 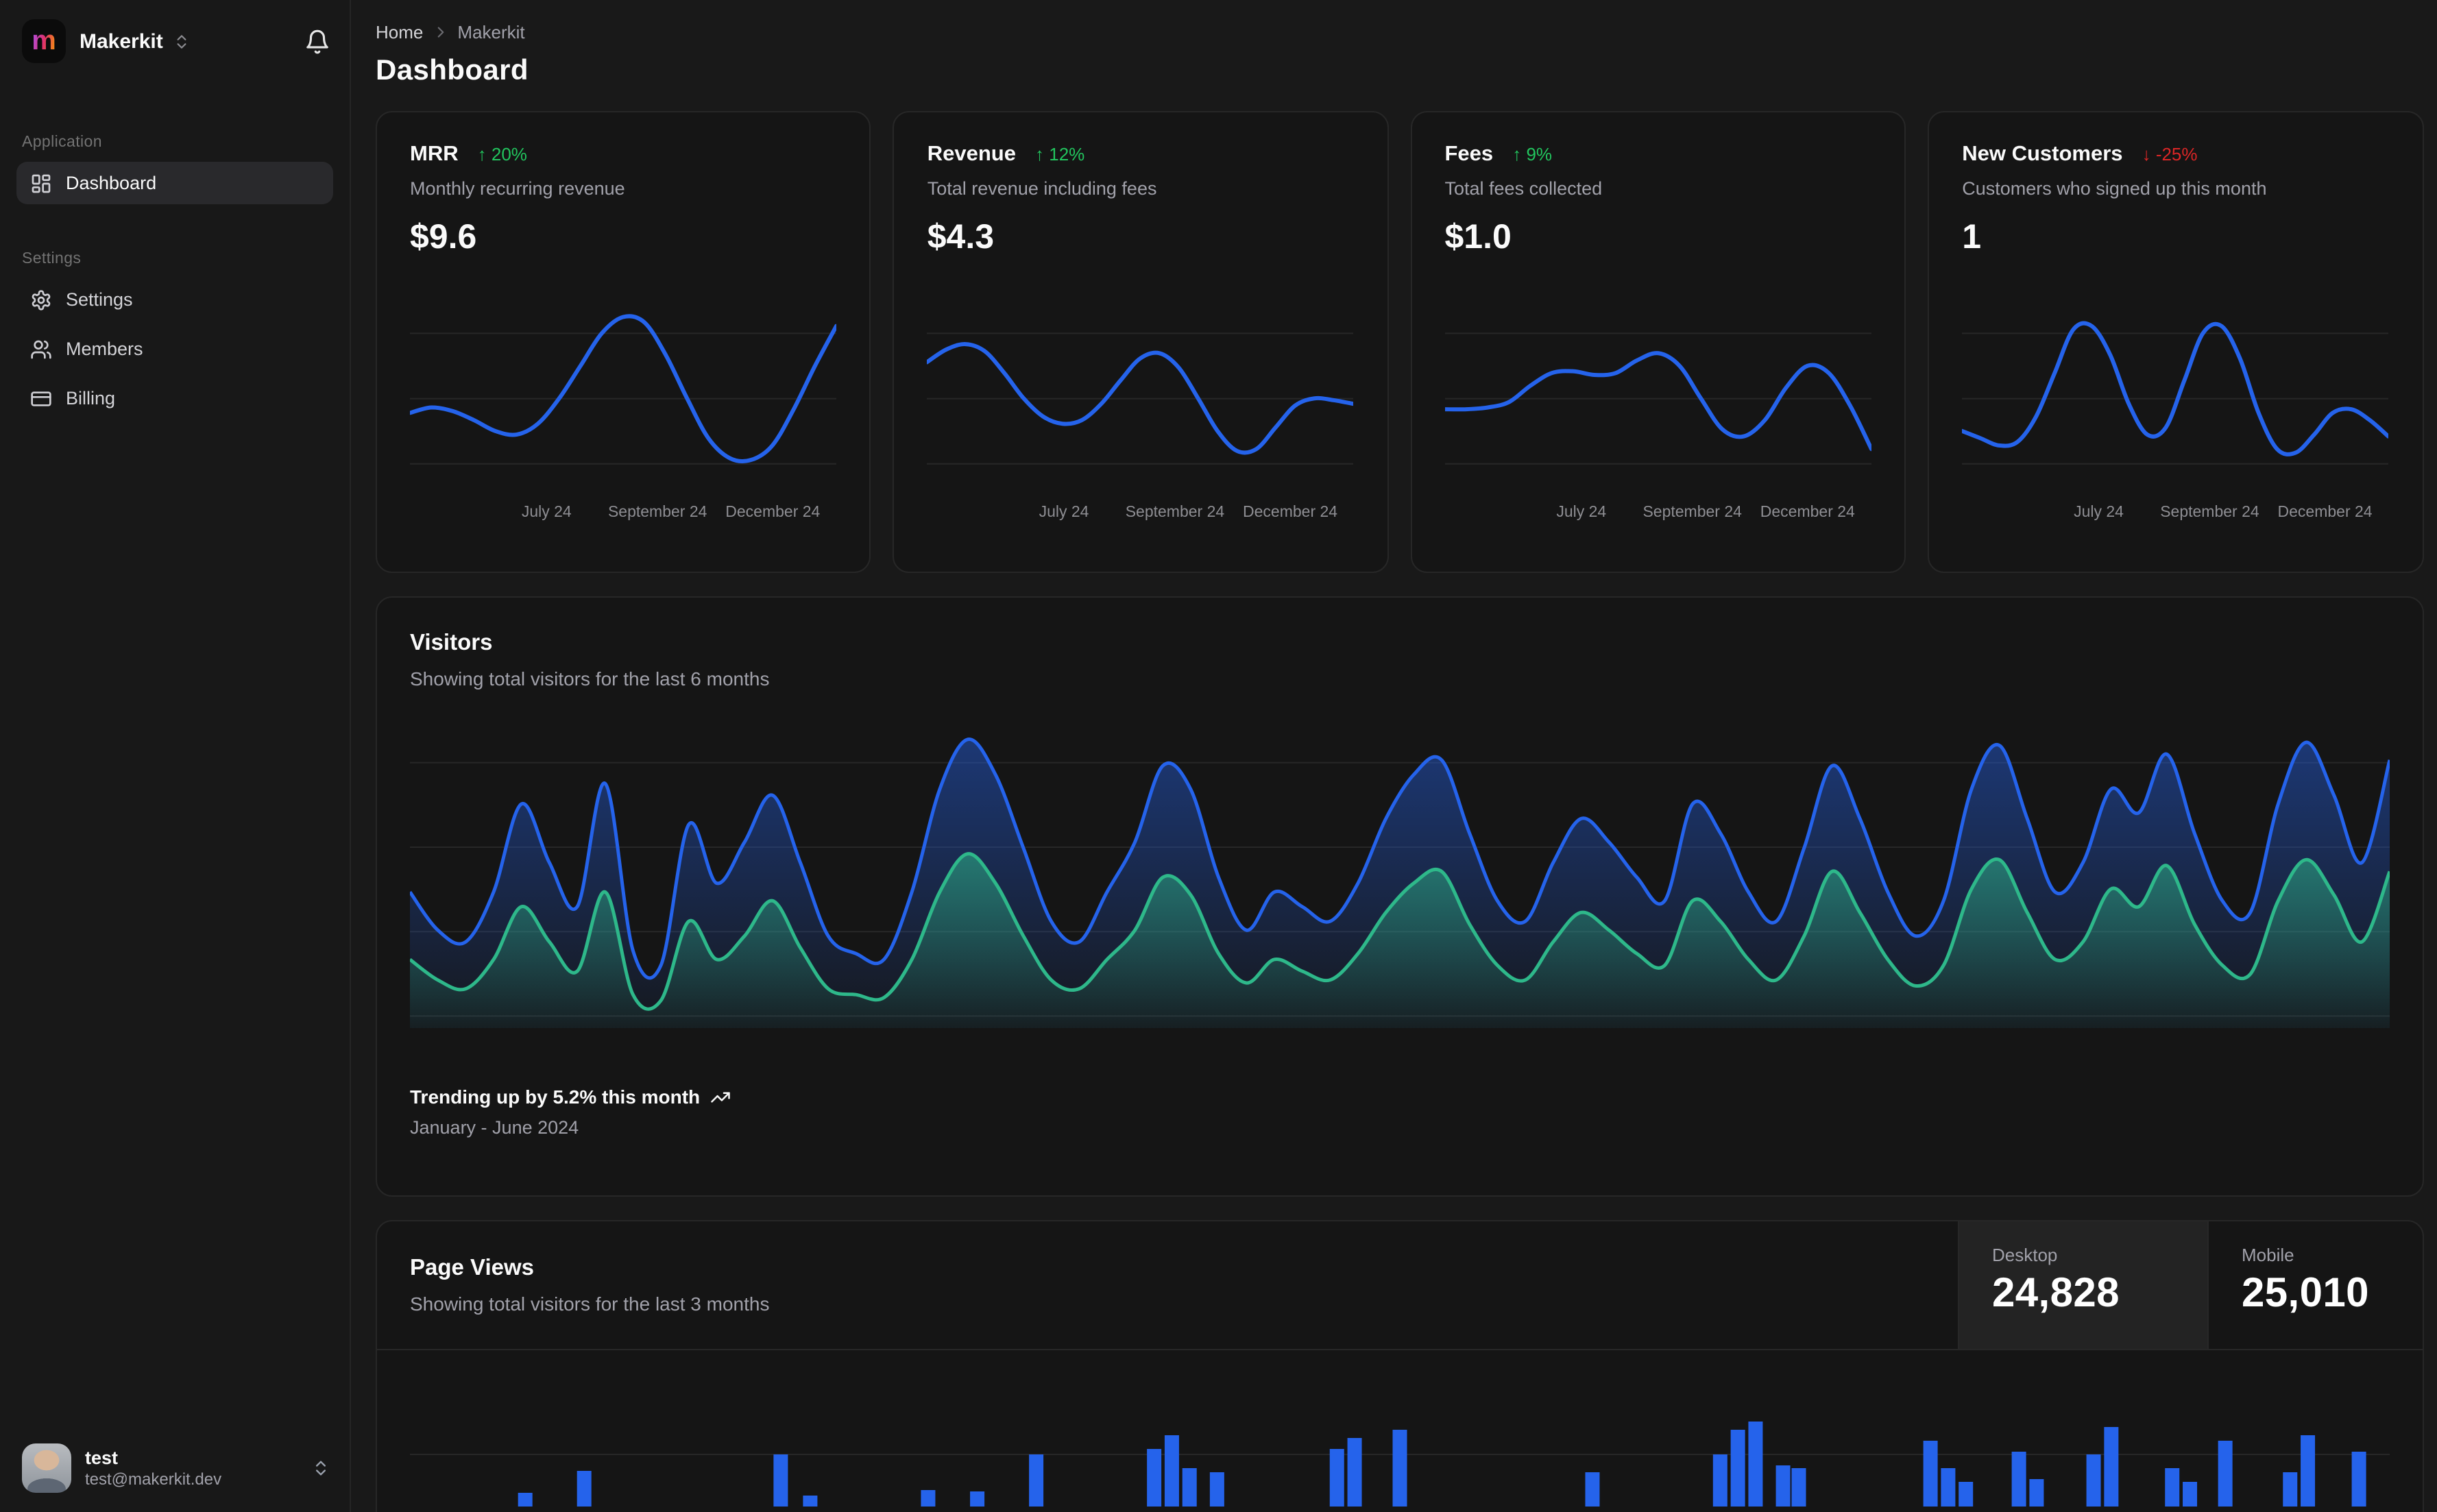 What do you see at coordinates (720, 1097) in the screenshot?
I see `trending-up-icon` at bounding box center [720, 1097].